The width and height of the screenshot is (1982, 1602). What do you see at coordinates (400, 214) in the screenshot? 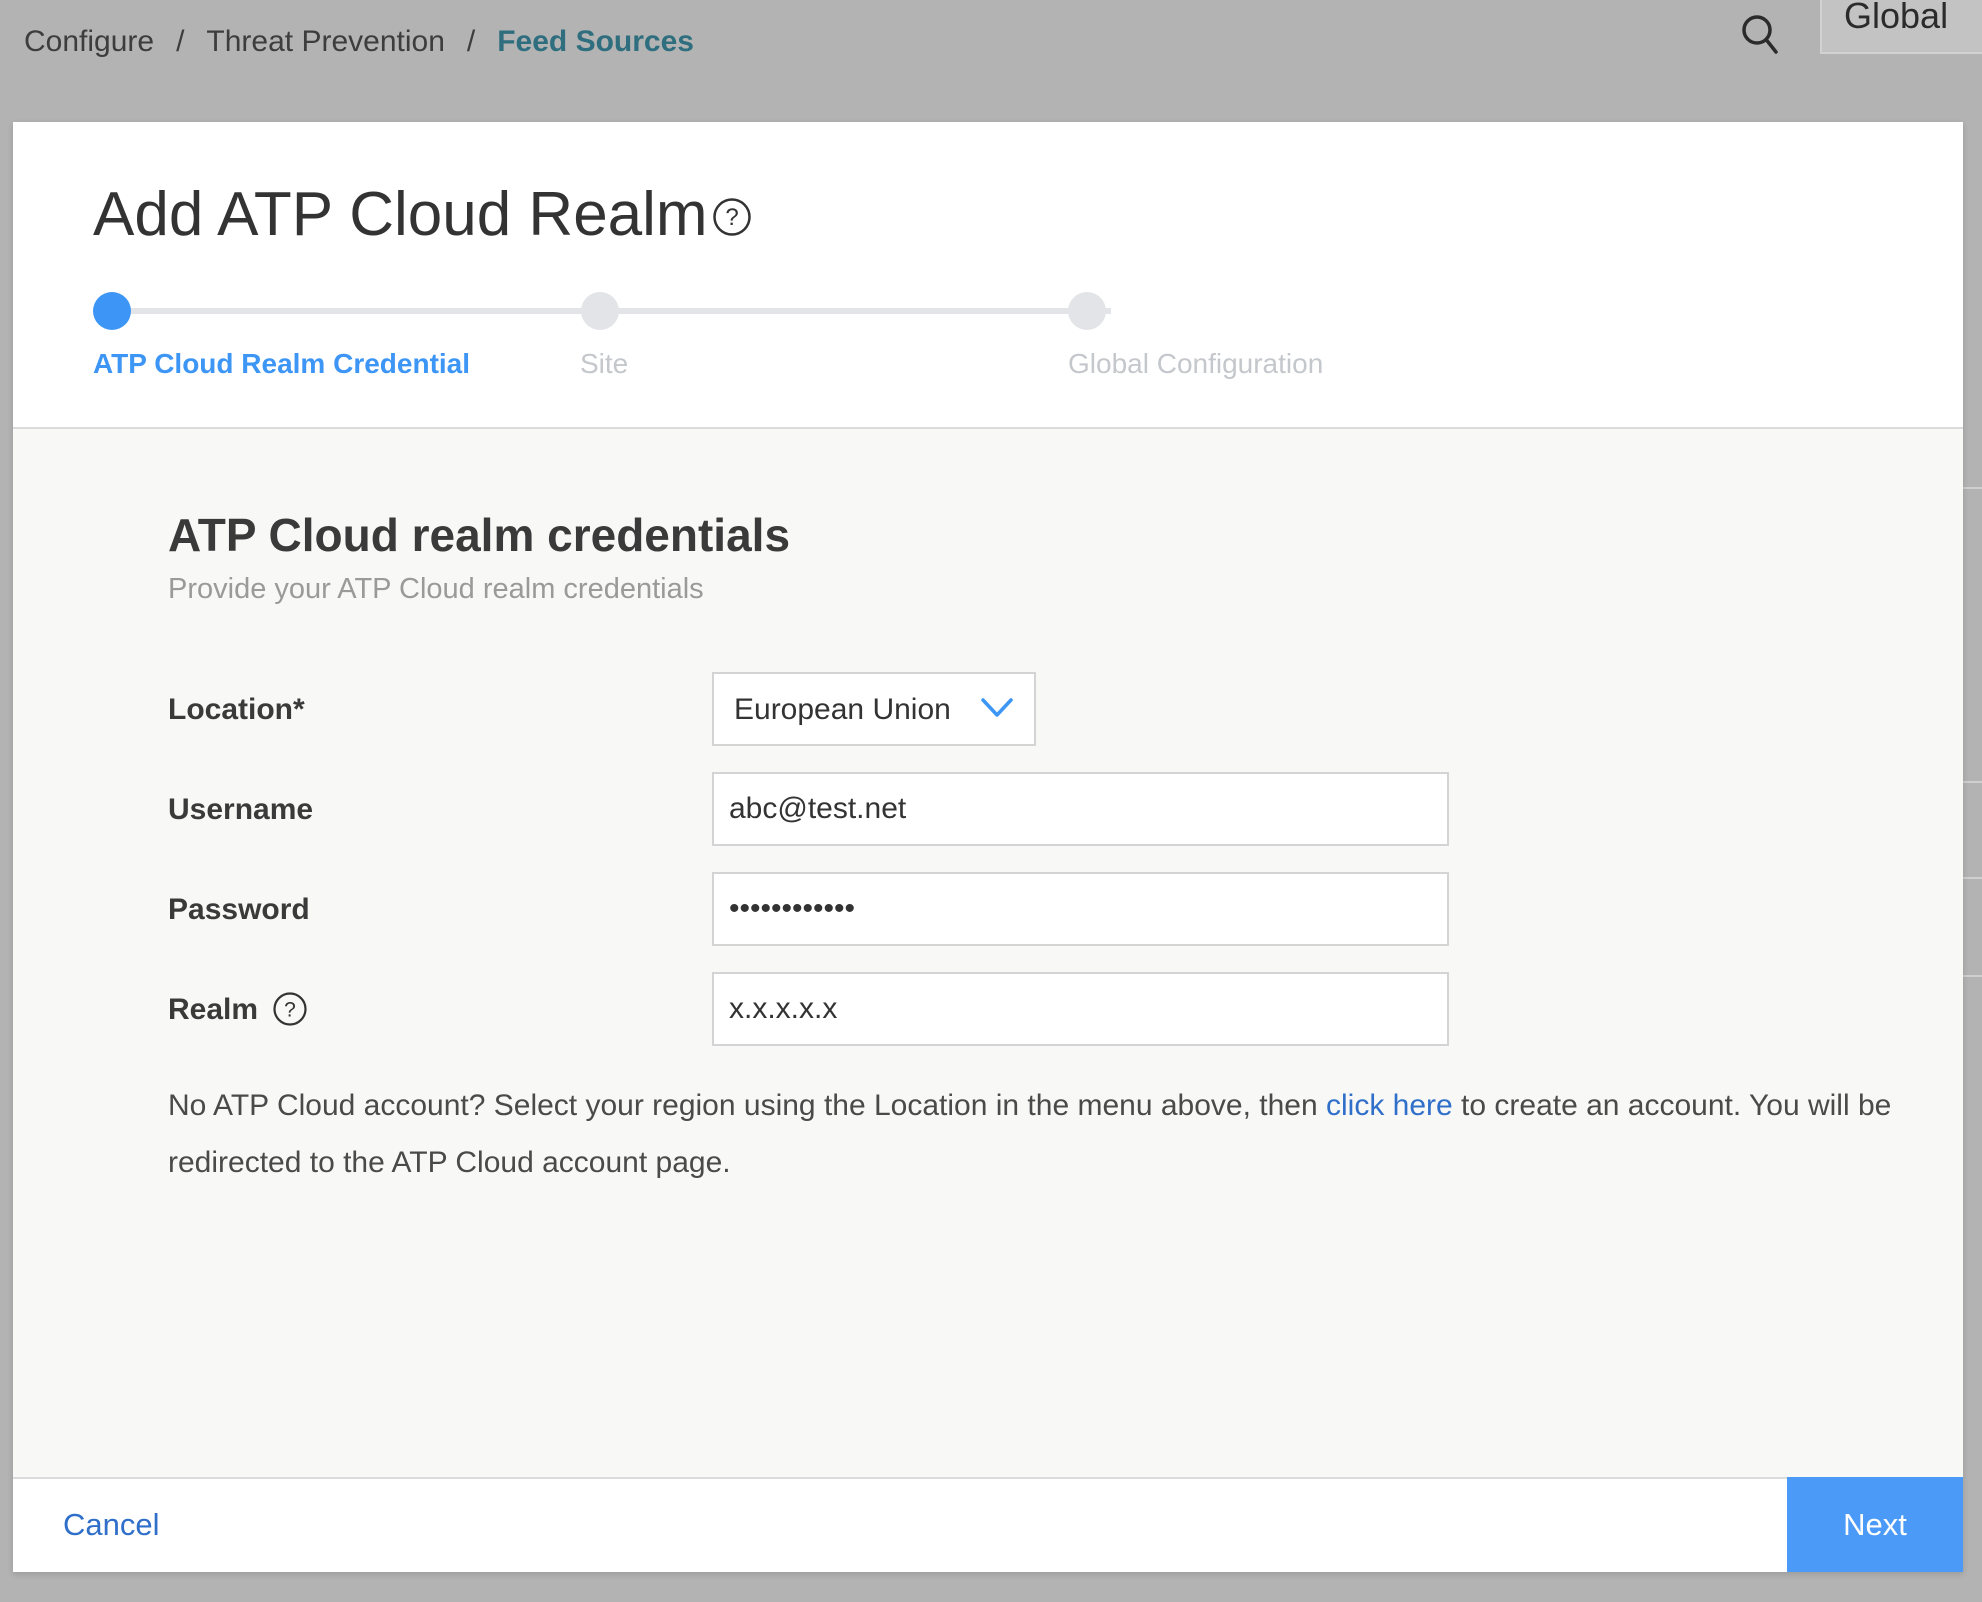
I see `dialog-title: Add ATP Cloud Realm` at bounding box center [400, 214].